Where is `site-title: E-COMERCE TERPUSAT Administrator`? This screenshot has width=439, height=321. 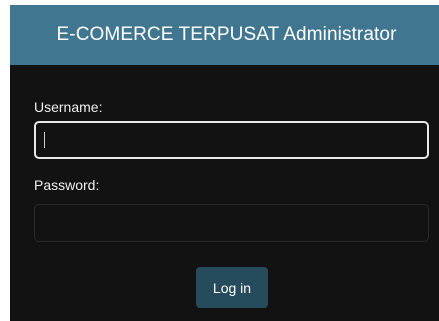 site-title: E-COMERCE TERPUSAT Administrator is located at coordinates (226, 34).